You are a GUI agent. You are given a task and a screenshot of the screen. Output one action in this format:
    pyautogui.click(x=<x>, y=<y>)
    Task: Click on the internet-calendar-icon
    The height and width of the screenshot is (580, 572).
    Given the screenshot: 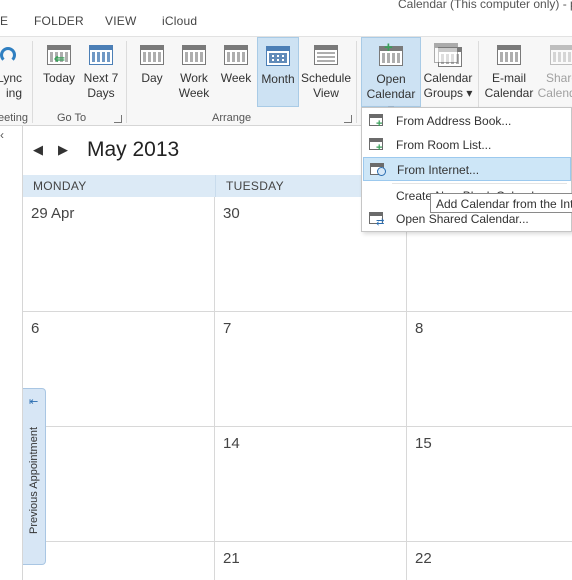 What is the action you would take?
    pyautogui.click(x=378, y=170)
    